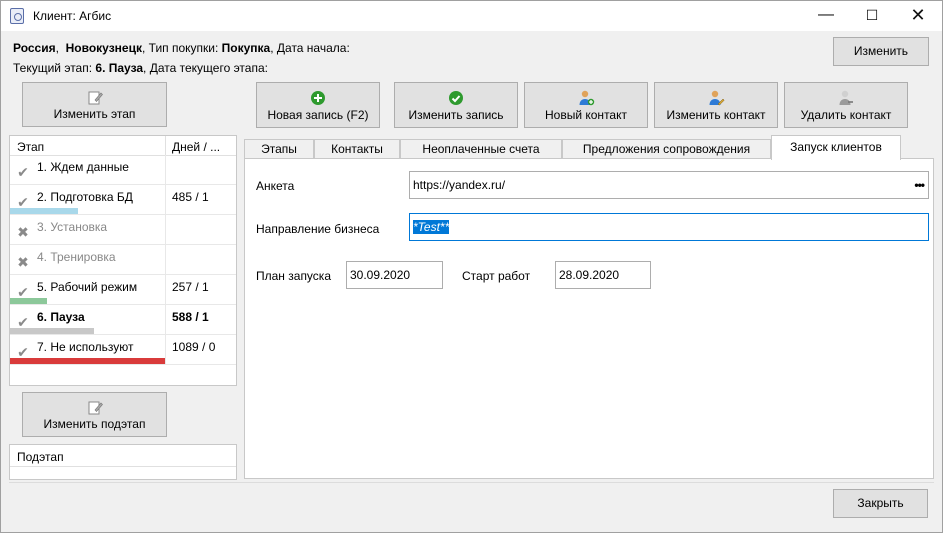 The width and height of the screenshot is (943, 533). Describe the element at coordinates (603, 275) in the screenshot. I see `work-start-field: 28.09.2020` at that location.